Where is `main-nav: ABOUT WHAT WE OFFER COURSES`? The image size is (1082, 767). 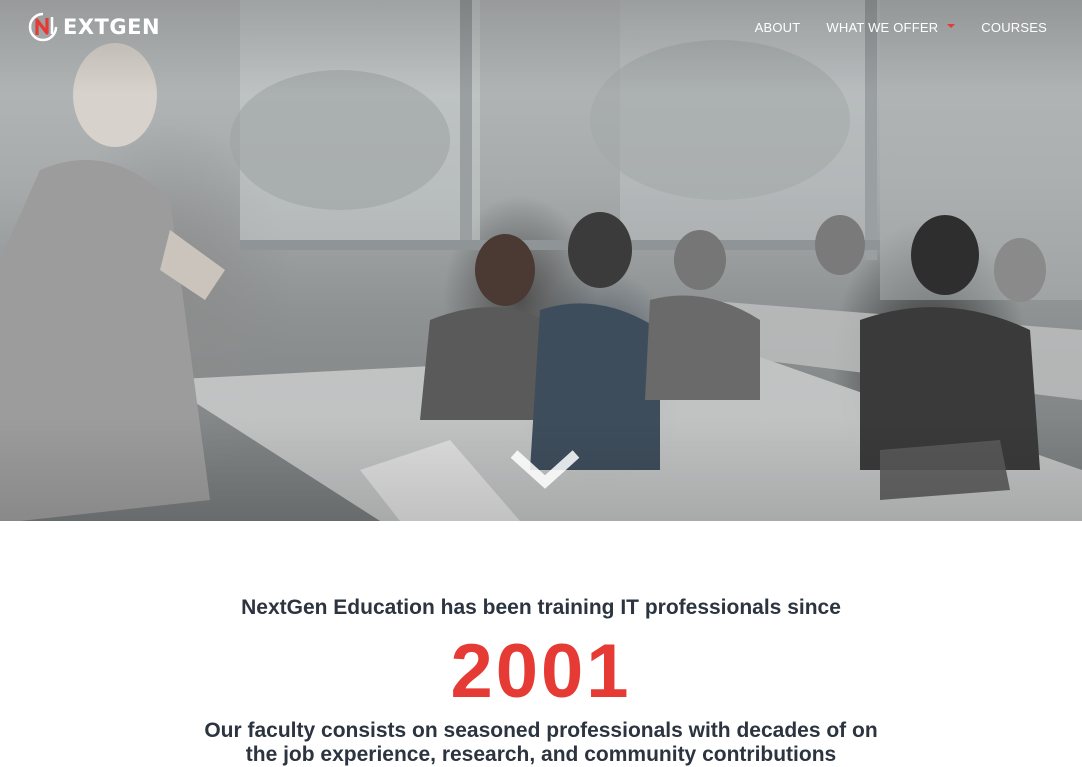 main-nav: ABOUT WHAT WE OFFER COURSES is located at coordinates (901, 27).